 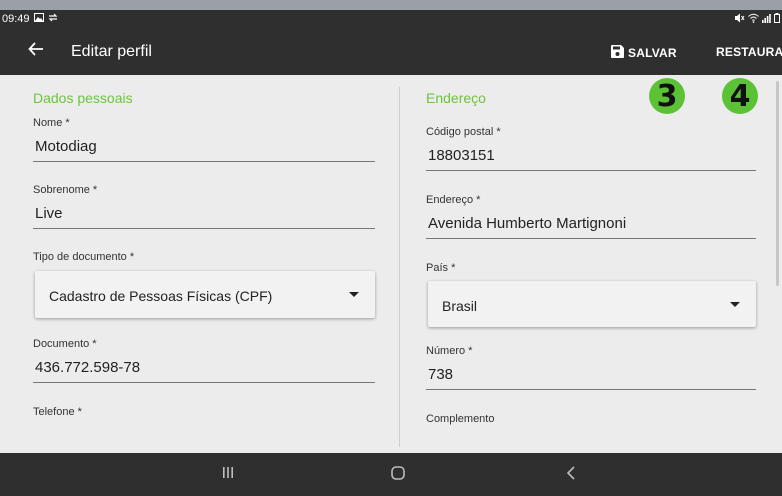 What do you see at coordinates (204, 228) in the screenshot?
I see `last-name-underline` at bounding box center [204, 228].